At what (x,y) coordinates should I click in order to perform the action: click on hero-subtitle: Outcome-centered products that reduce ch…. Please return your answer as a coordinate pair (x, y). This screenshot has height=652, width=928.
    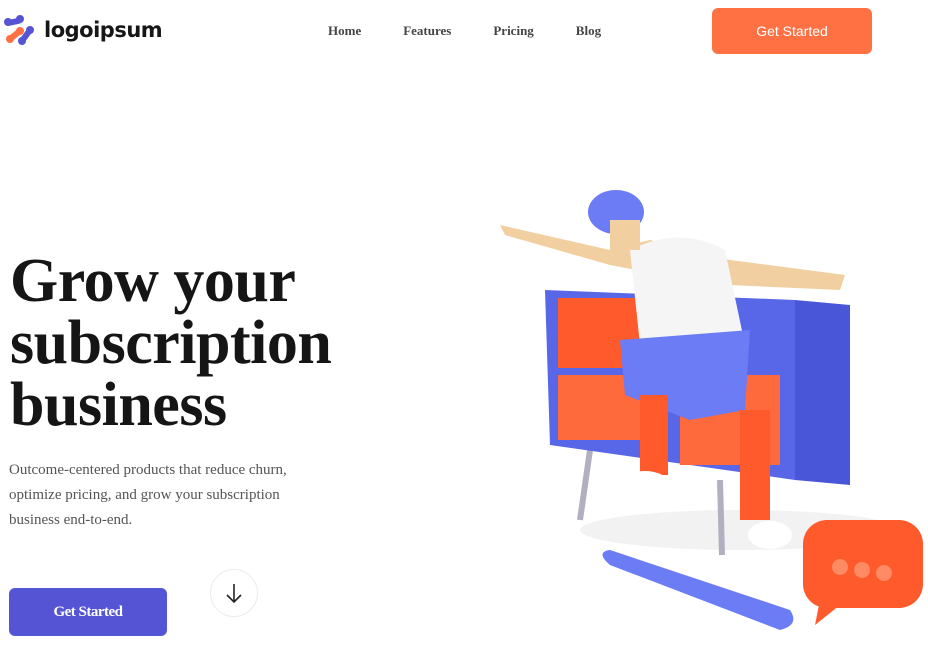
    Looking at the image, I should click on (148, 495).